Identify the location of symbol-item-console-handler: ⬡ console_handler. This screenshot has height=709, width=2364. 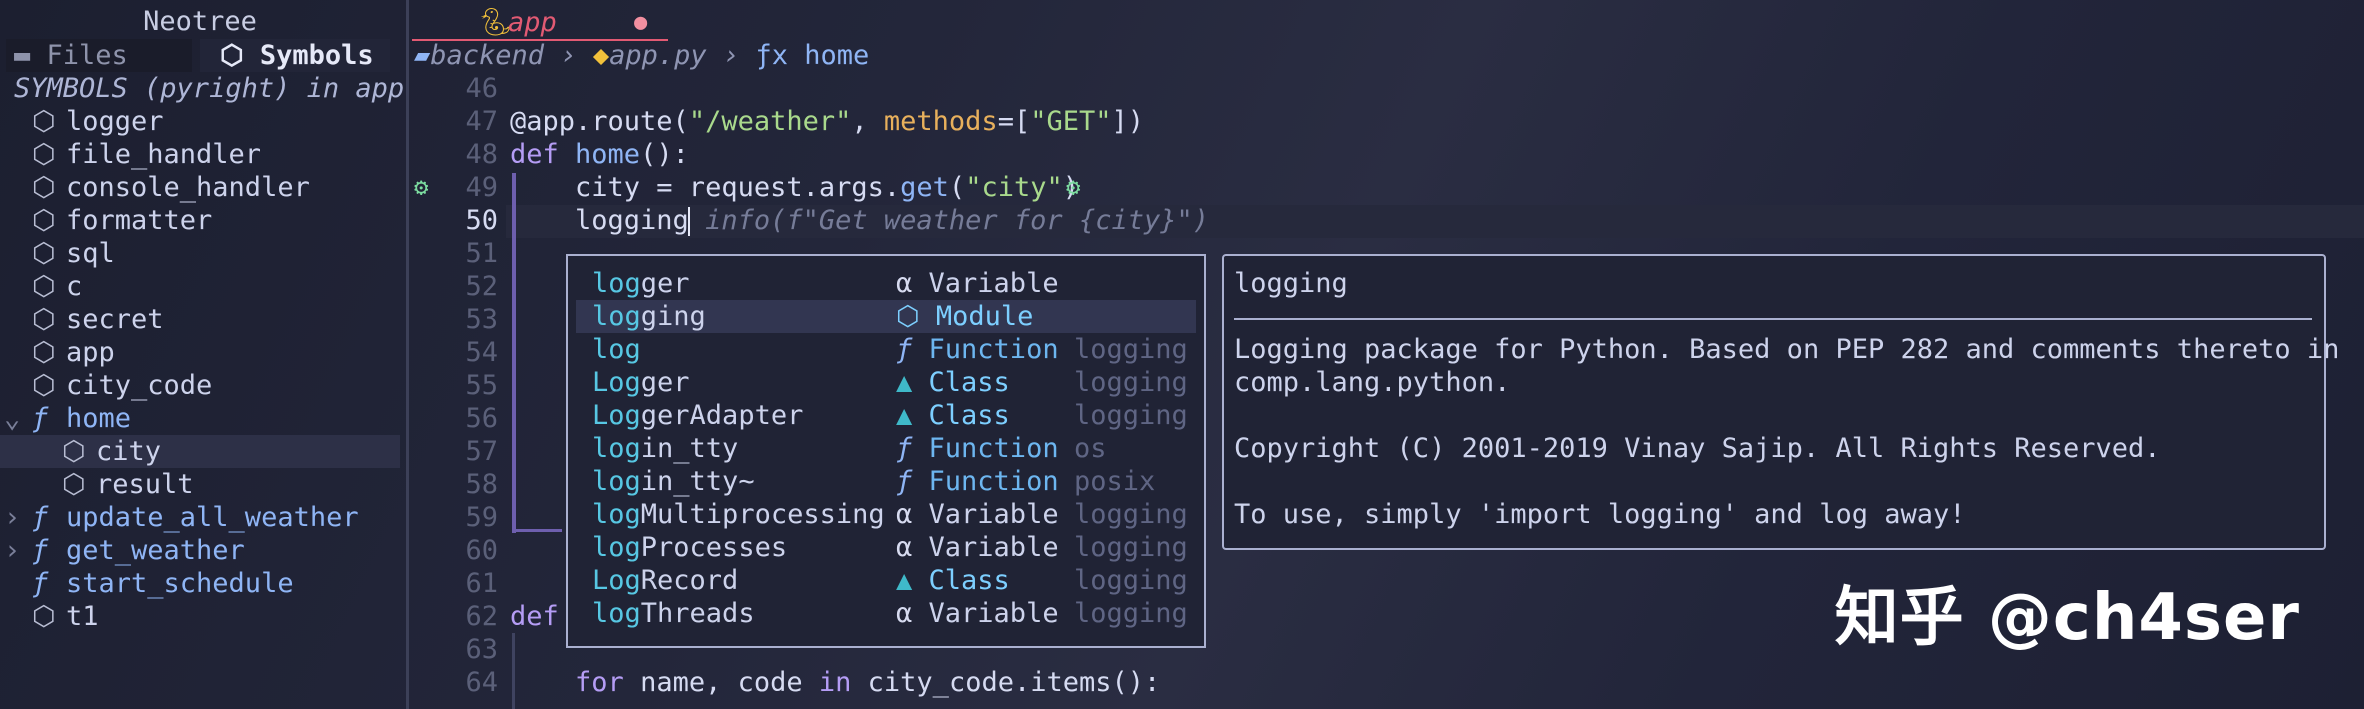
(171, 187).